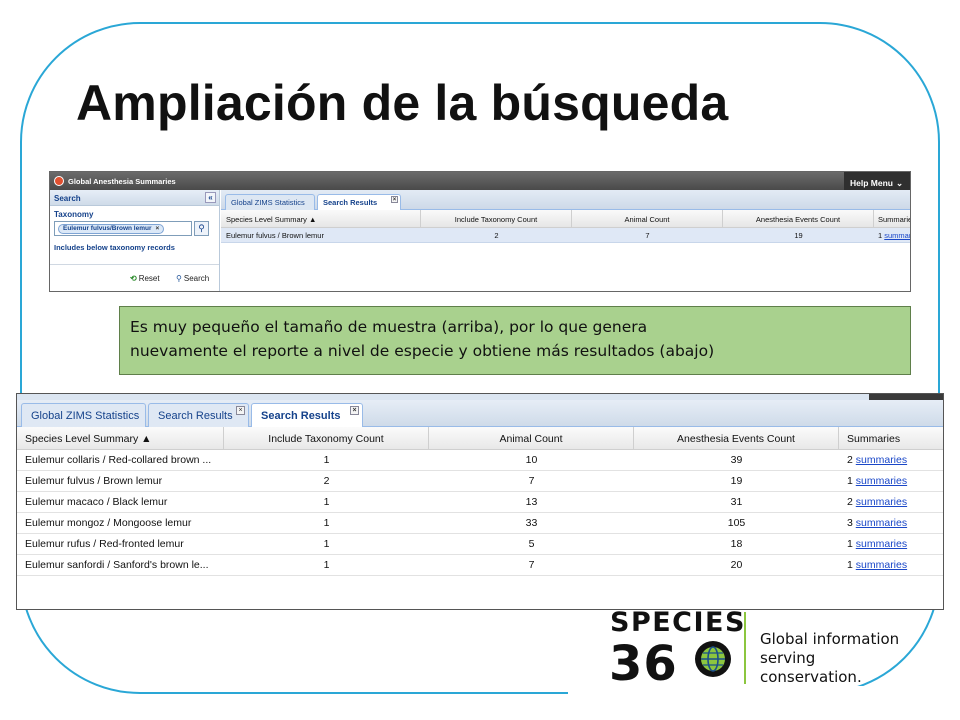 The image size is (960, 720). I want to click on logo-tagline: Global information serving conservation., so click(835, 658).